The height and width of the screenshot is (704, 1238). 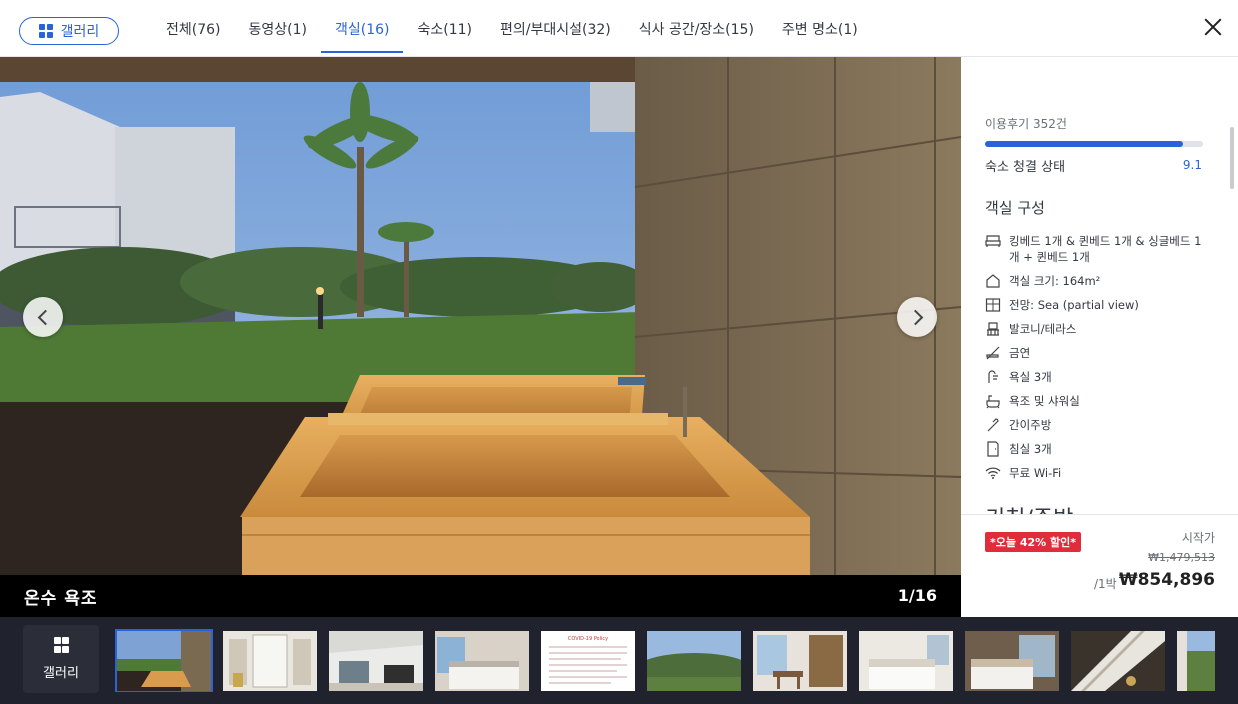 What do you see at coordinates (993, 402) in the screenshot?
I see `bathtub-icon` at bounding box center [993, 402].